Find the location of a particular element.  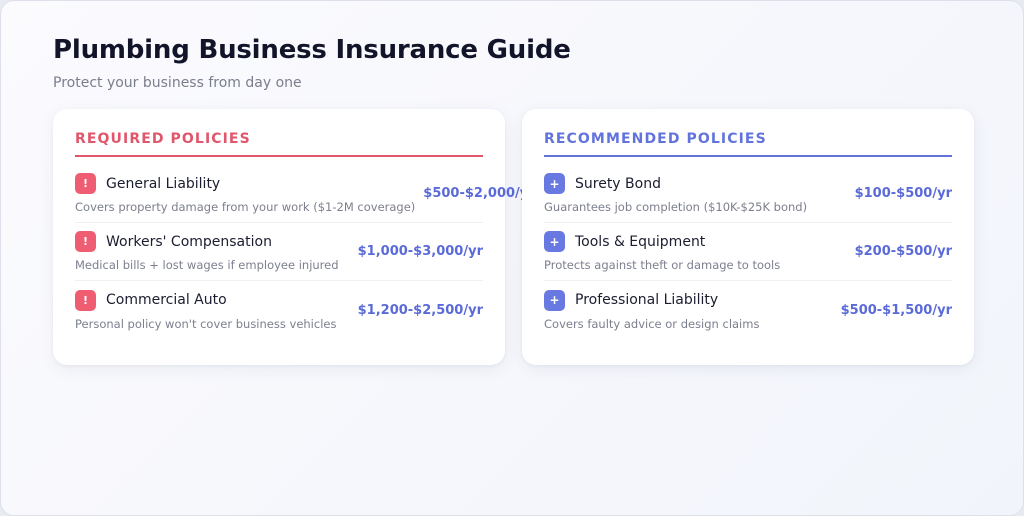

policy-name: General Liability is located at coordinates (163, 183).